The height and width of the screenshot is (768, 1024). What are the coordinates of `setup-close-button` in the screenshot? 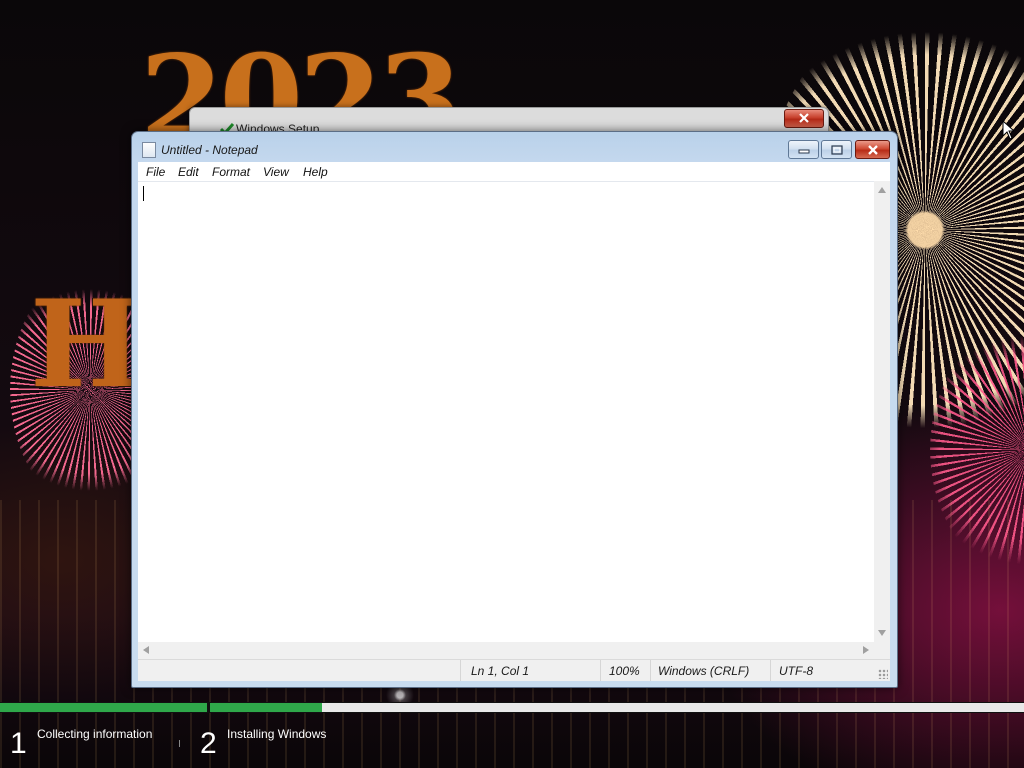 It's located at (804, 118).